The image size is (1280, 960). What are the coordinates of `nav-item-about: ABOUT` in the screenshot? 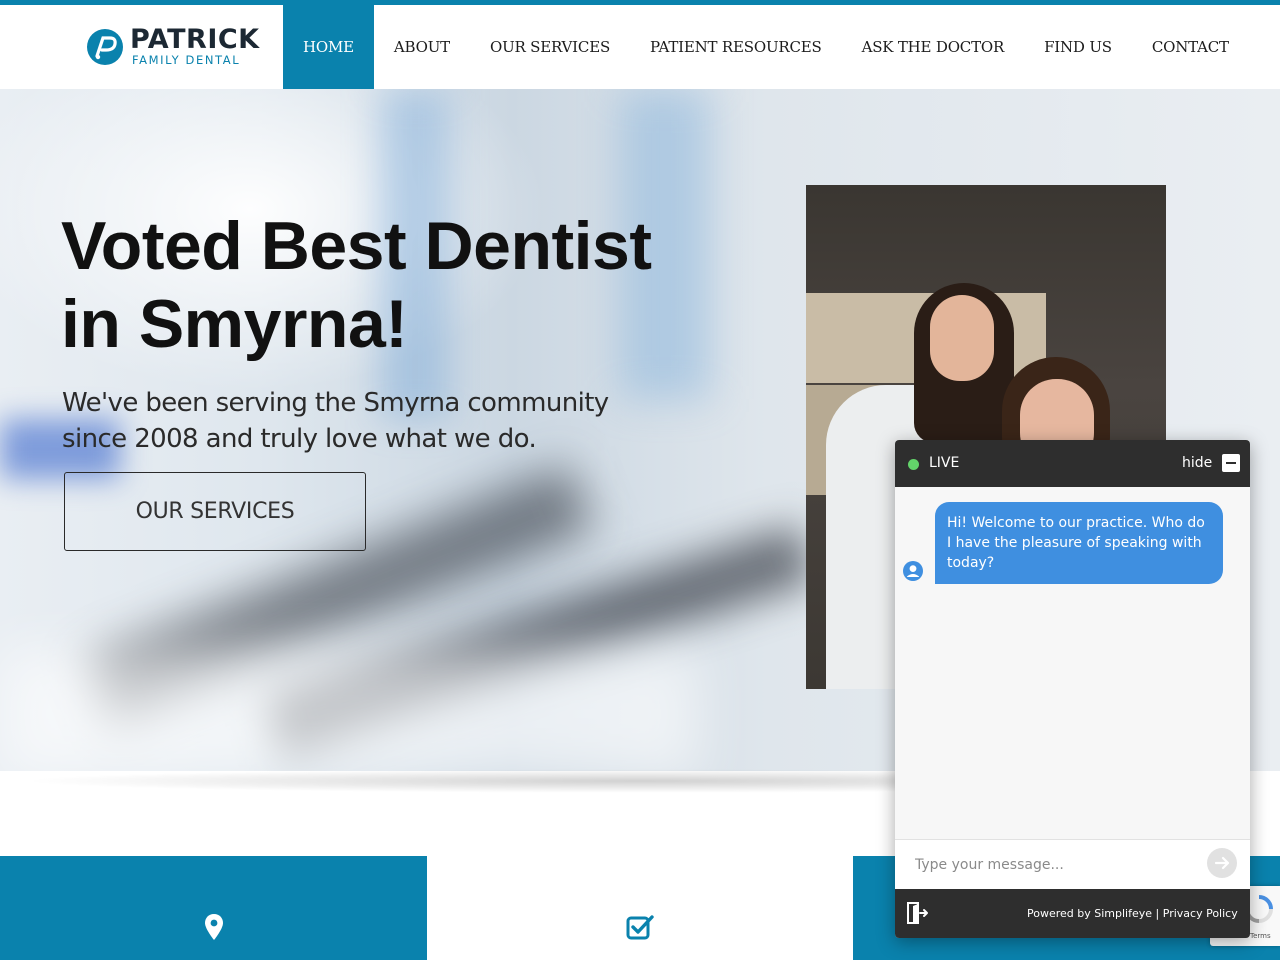 It's located at (422, 47).